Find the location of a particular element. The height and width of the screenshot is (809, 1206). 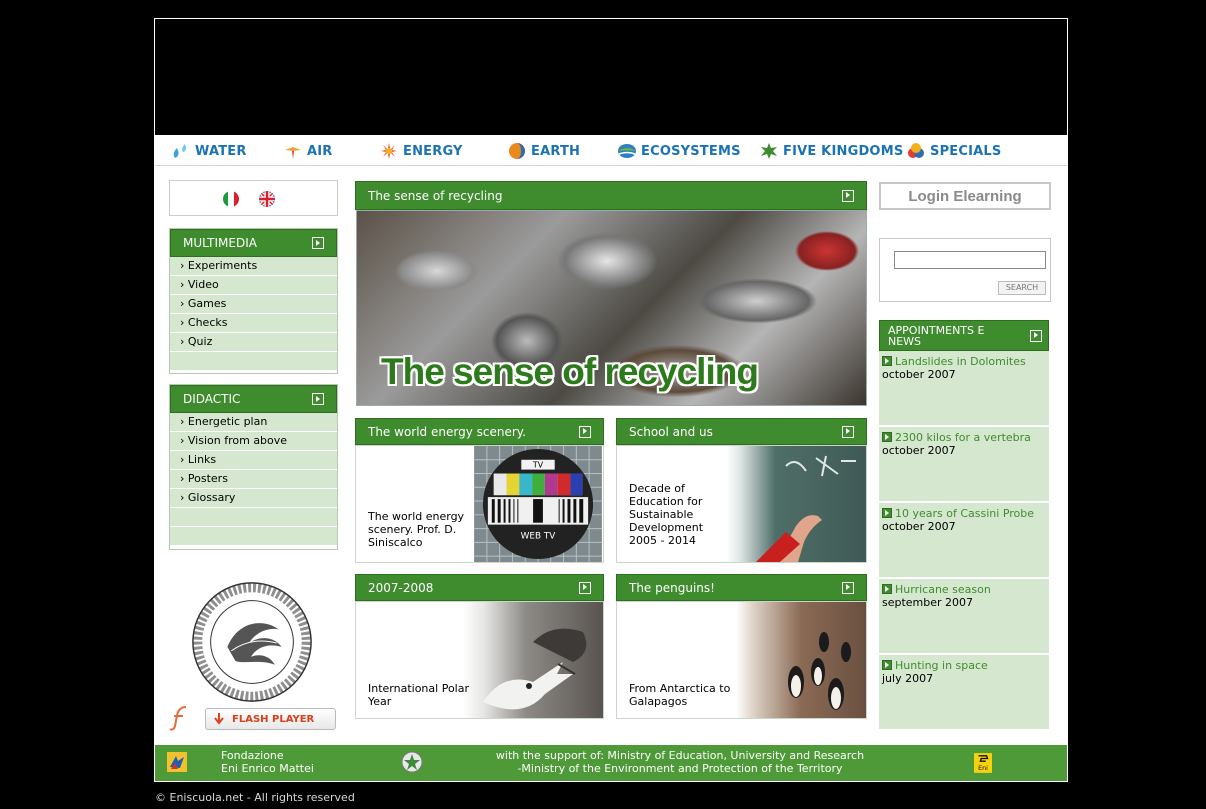

news-link: Landslides in Dolomites is located at coordinates (964, 361).